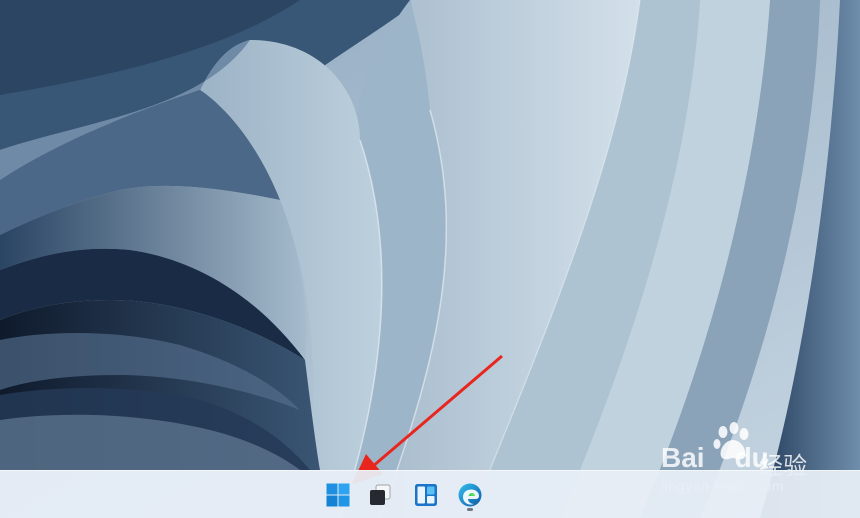 The height and width of the screenshot is (518, 860). I want to click on task-view-button, so click(380, 495).